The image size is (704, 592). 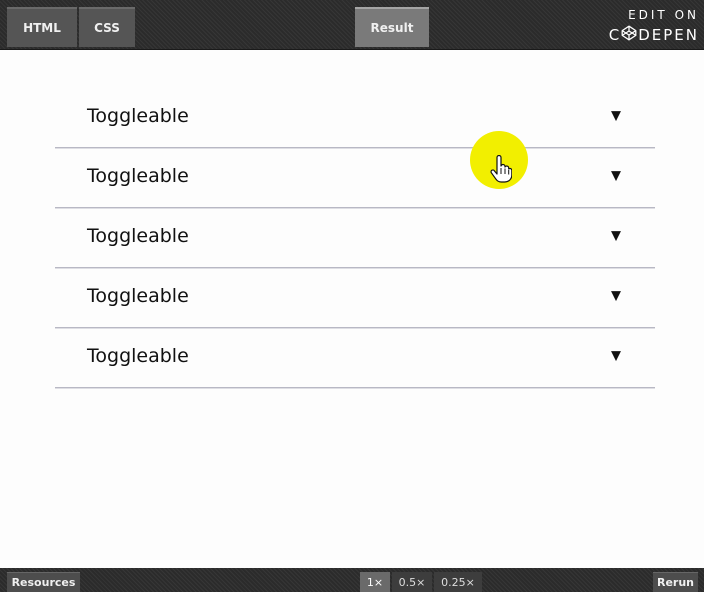 What do you see at coordinates (615, 35) in the screenshot?
I see `codepen-wordmark-c: C` at bounding box center [615, 35].